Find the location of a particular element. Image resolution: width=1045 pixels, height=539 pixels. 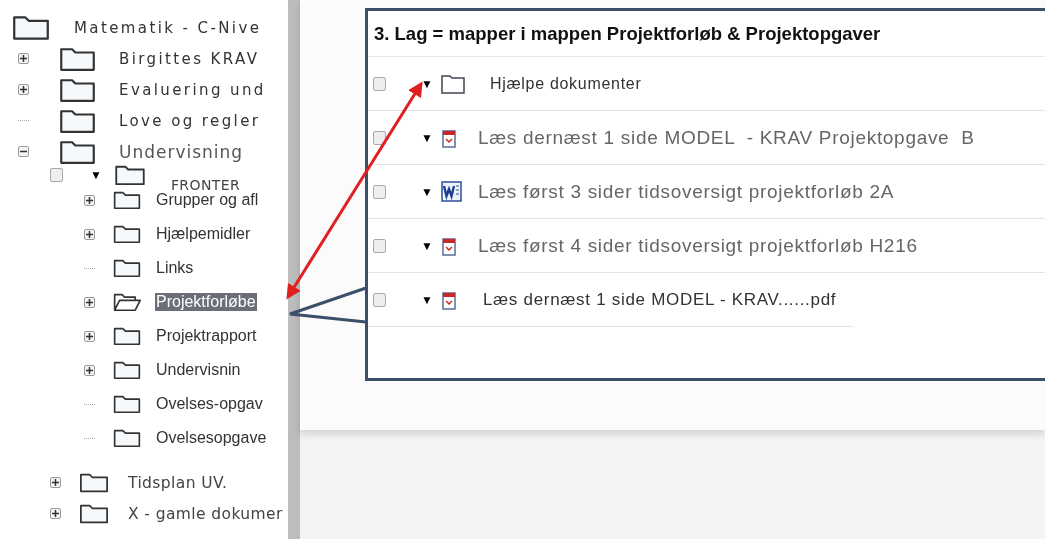

tree-item: Birgittes KRAV is located at coordinates (189, 58).